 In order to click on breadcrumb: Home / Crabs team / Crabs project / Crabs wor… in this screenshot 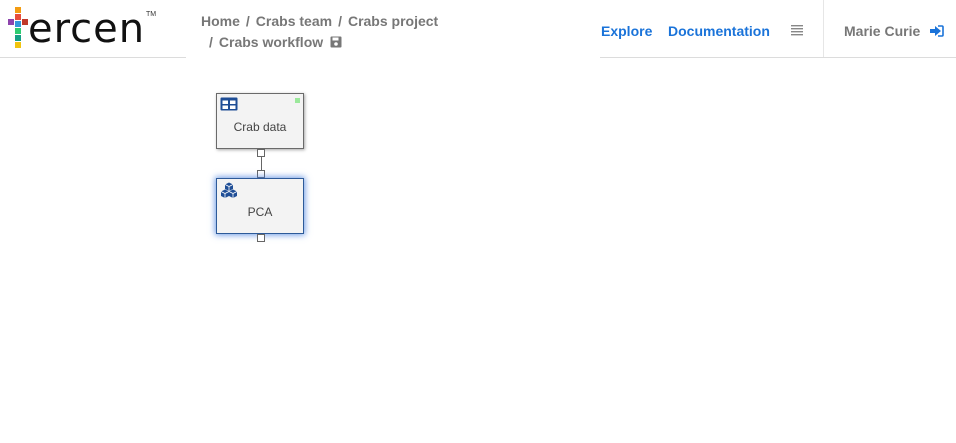, I will do `click(391, 32)`.